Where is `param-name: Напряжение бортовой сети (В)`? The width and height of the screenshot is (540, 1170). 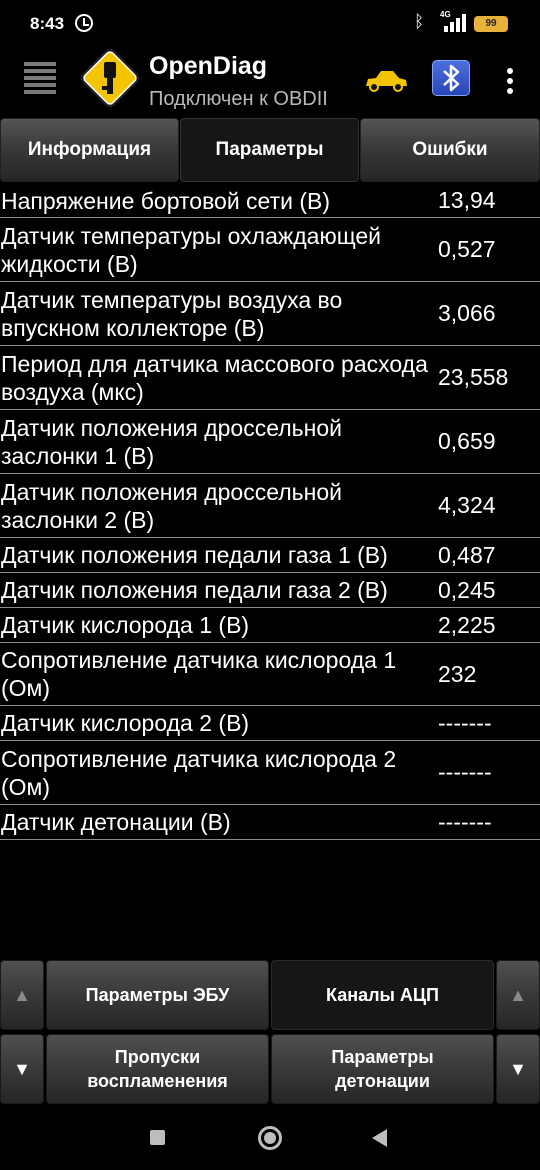
param-name: Напряжение бортовой сети (В) is located at coordinates (166, 200).